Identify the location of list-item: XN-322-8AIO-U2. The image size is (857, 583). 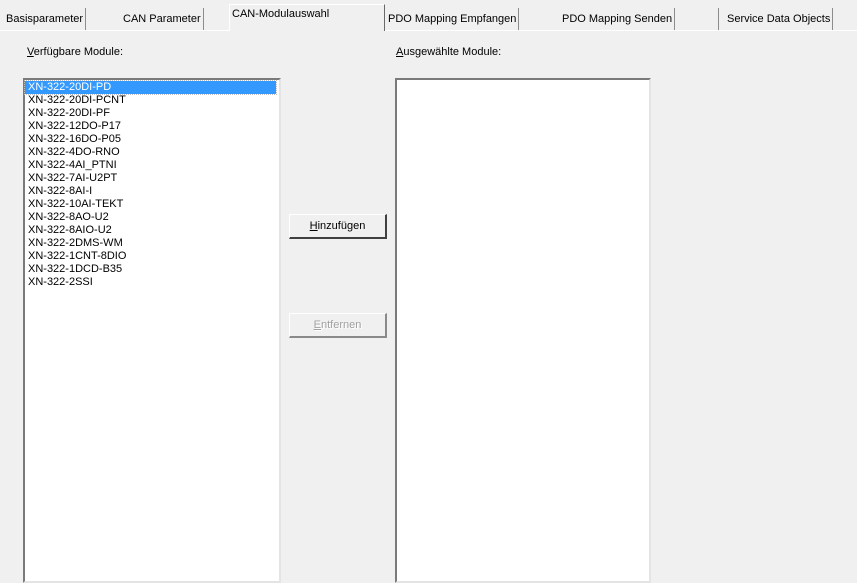
(152, 230).